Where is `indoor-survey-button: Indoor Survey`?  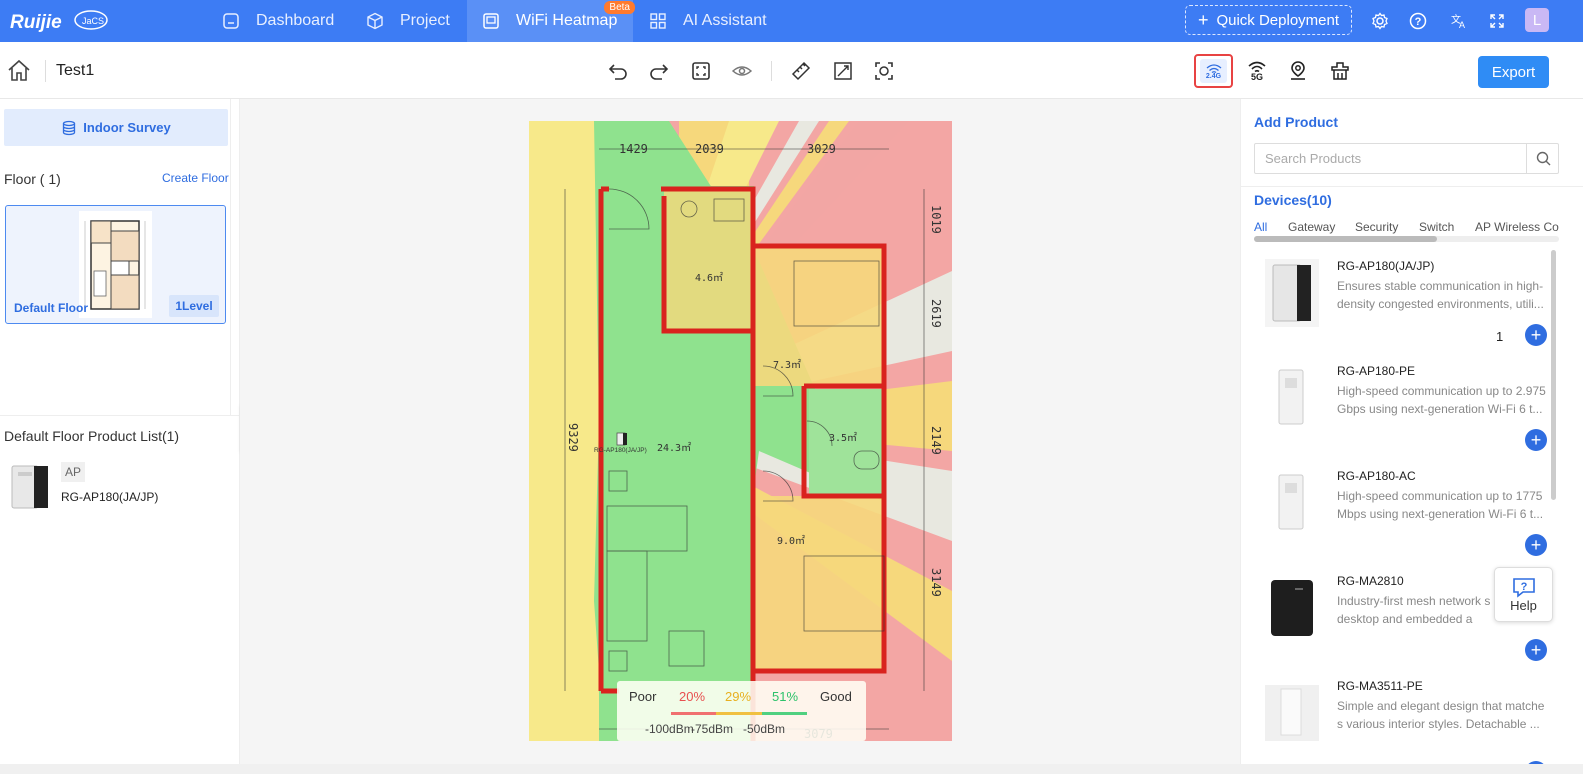 indoor-survey-button: Indoor Survey is located at coordinates (116, 127).